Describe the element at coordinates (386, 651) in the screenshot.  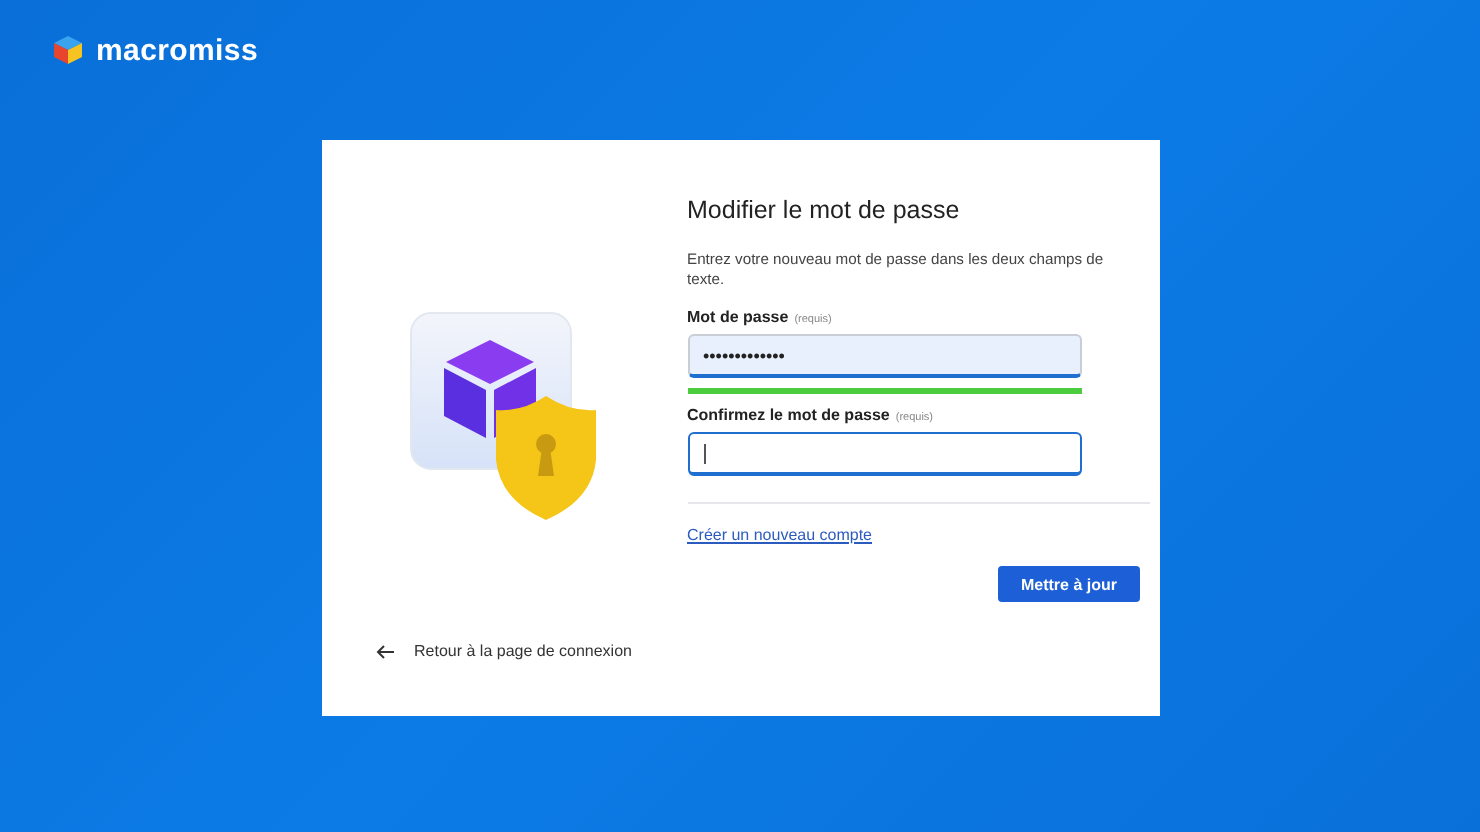
I see `left-arrow-icon` at that location.